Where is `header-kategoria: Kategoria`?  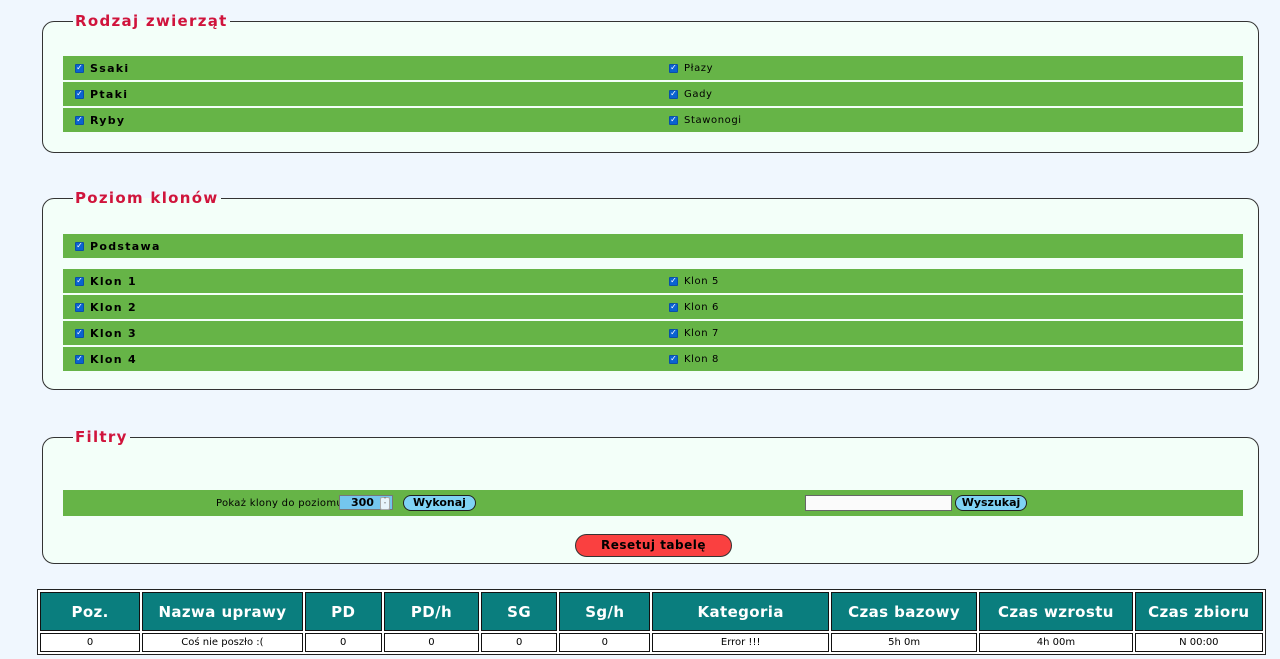 header-kategoria: Kategoria is located at coordinates (740, 611).